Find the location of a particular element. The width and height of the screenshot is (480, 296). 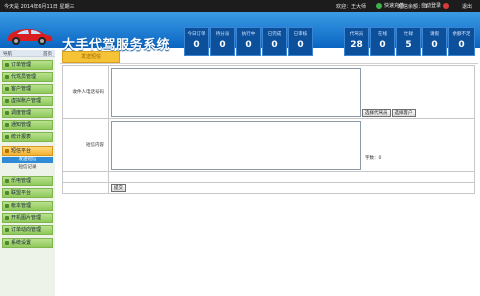

sidebar-item-notifications: 通知管理 is located at coordinates (27, 125).